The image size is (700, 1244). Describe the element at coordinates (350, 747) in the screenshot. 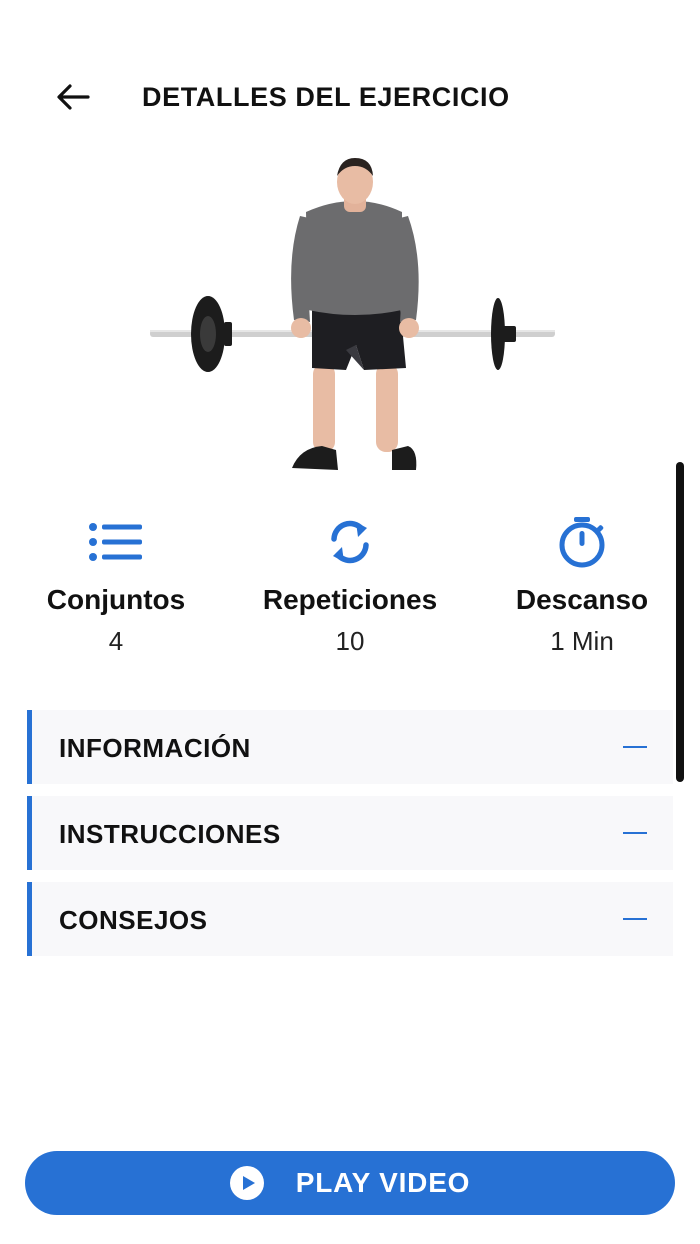

I see `section-informacion: INFORMACIÓN` at that location.